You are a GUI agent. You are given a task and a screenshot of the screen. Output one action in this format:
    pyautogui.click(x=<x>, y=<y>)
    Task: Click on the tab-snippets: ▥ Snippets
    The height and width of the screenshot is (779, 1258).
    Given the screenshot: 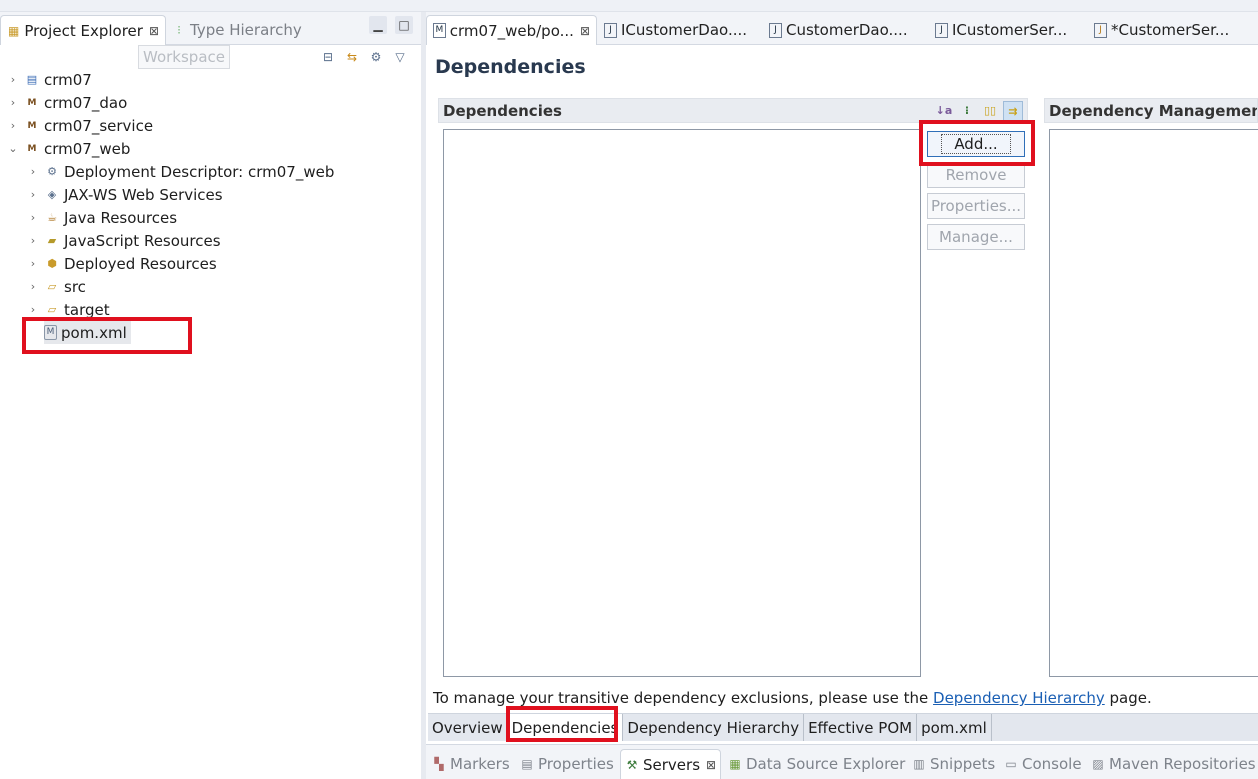 What is the action you would take?
    pyautogui.click(x=953, y=764)
    